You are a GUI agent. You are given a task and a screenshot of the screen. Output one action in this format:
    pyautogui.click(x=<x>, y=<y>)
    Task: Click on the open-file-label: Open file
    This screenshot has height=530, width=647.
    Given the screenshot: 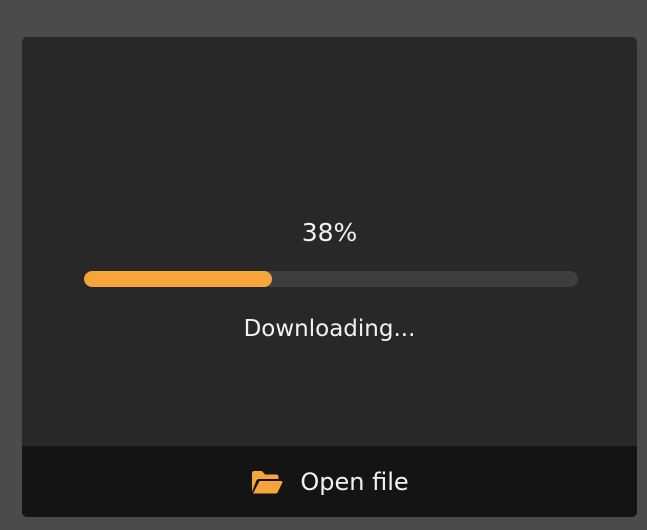 What is the action you would take?
    pyautogui.click(x=354, y=481)
    